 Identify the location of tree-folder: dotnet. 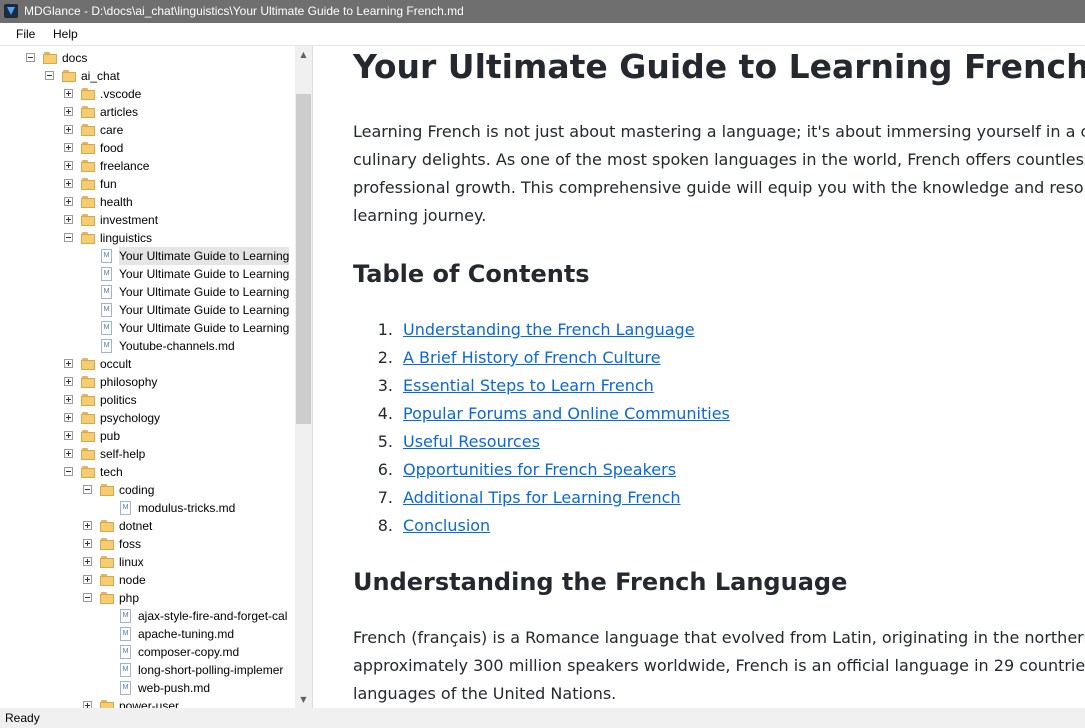
(150, 526).